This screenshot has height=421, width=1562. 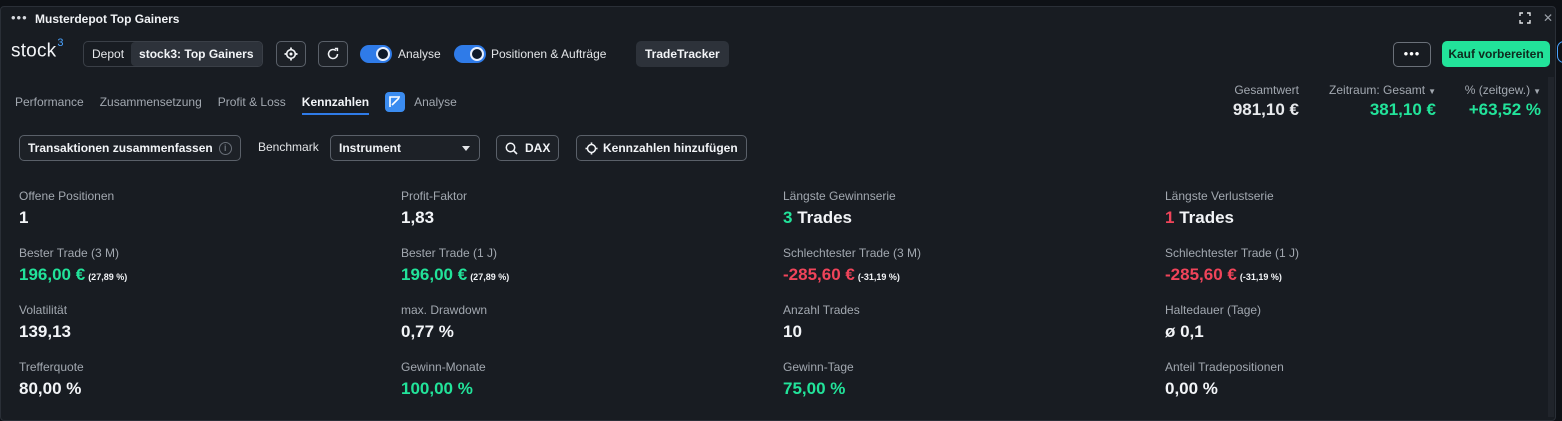 I want to click on period-summary: Zeitraum: Gesamt ▼ 381,10 €, so click(x=1373, y=101).